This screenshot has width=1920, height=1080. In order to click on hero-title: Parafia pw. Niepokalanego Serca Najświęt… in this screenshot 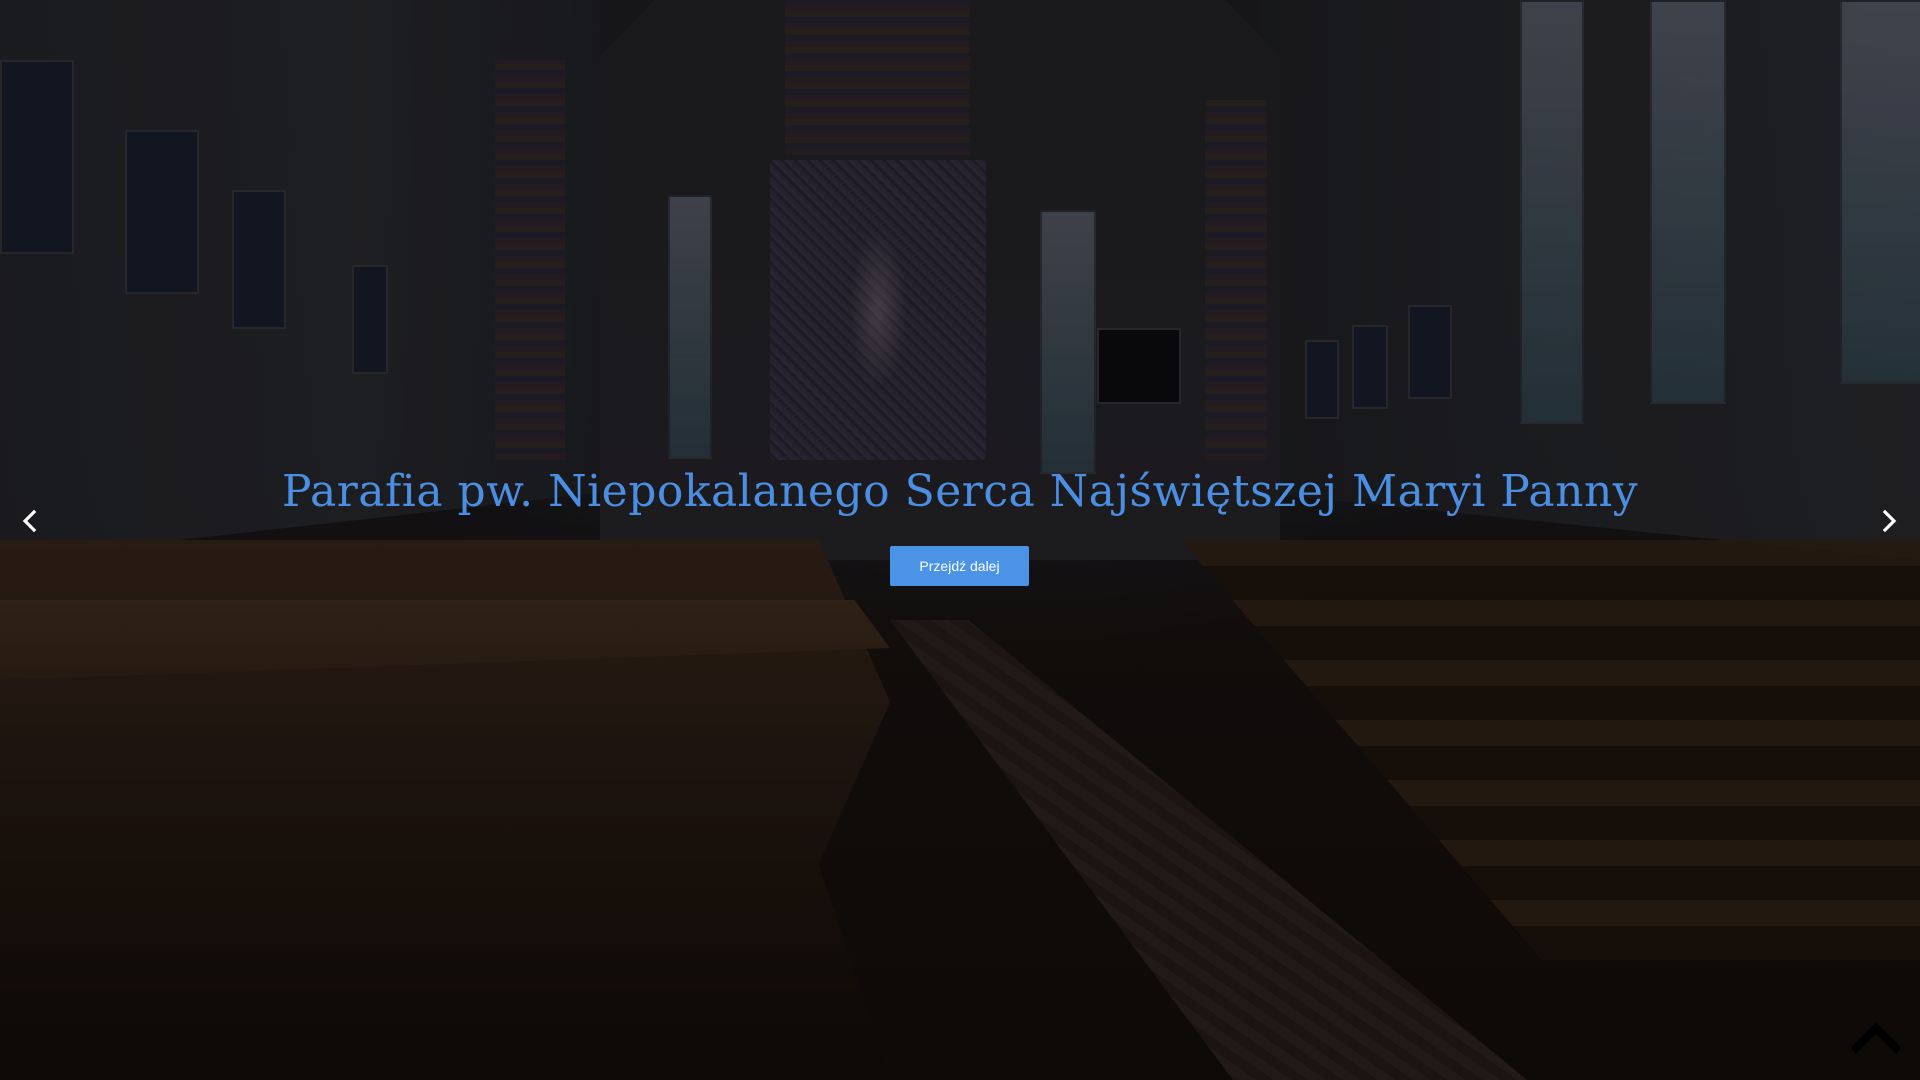, I will do `click(960, 491)`.